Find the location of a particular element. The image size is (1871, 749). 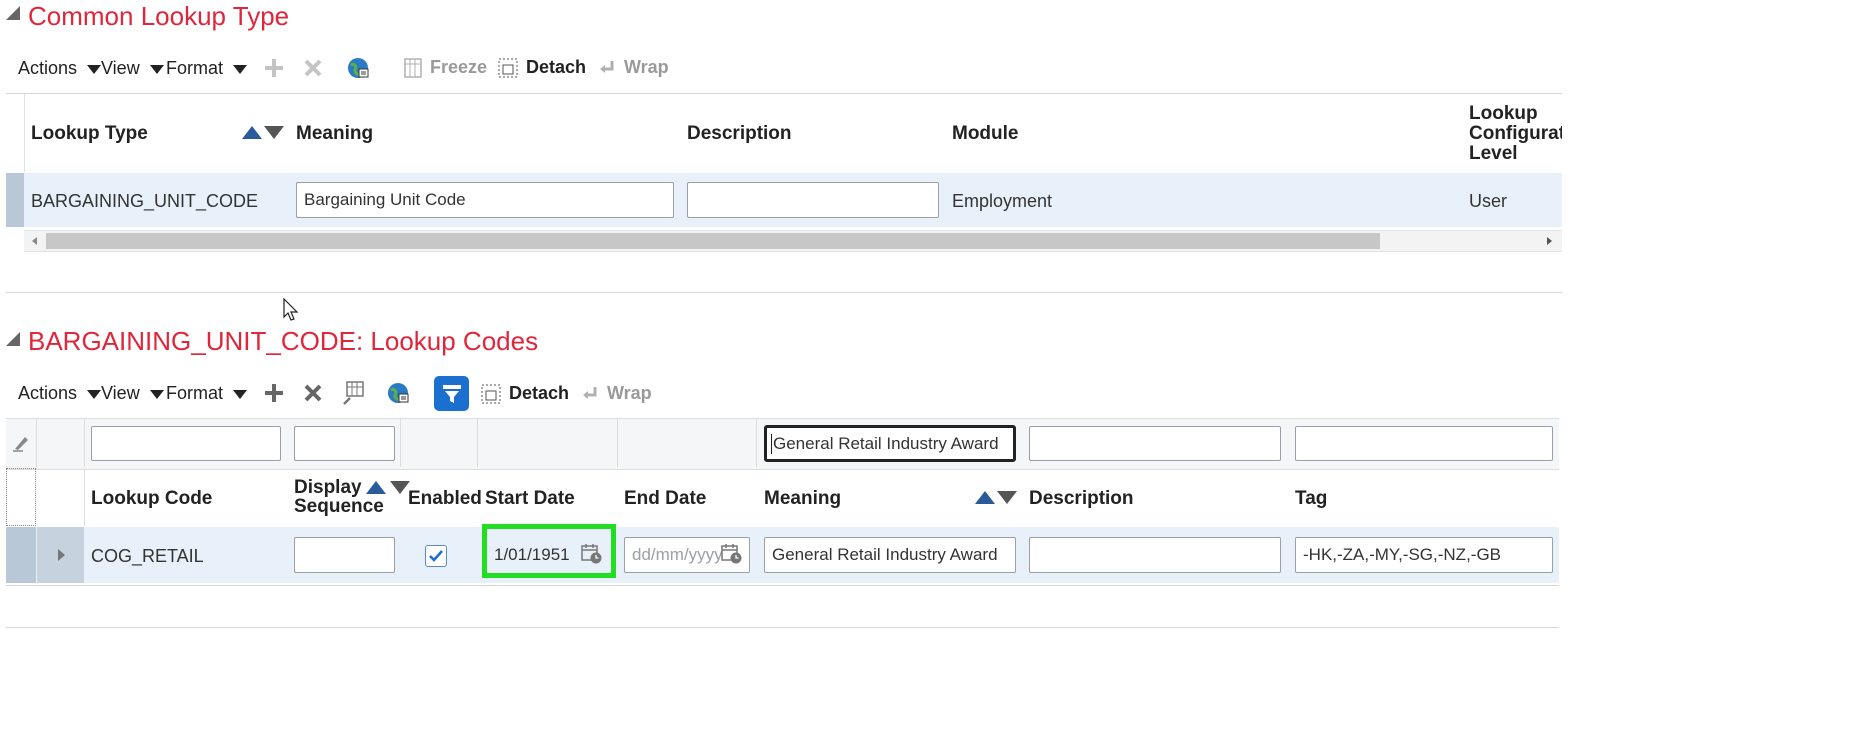

scroll-left-icon is located at coordinates (35, 241).